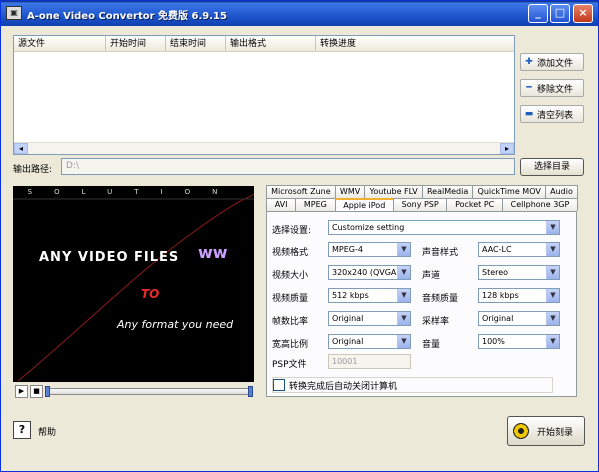  Describe the element at coordinates (149, 391) in the screenshot. I see `seek-slider` at that location.